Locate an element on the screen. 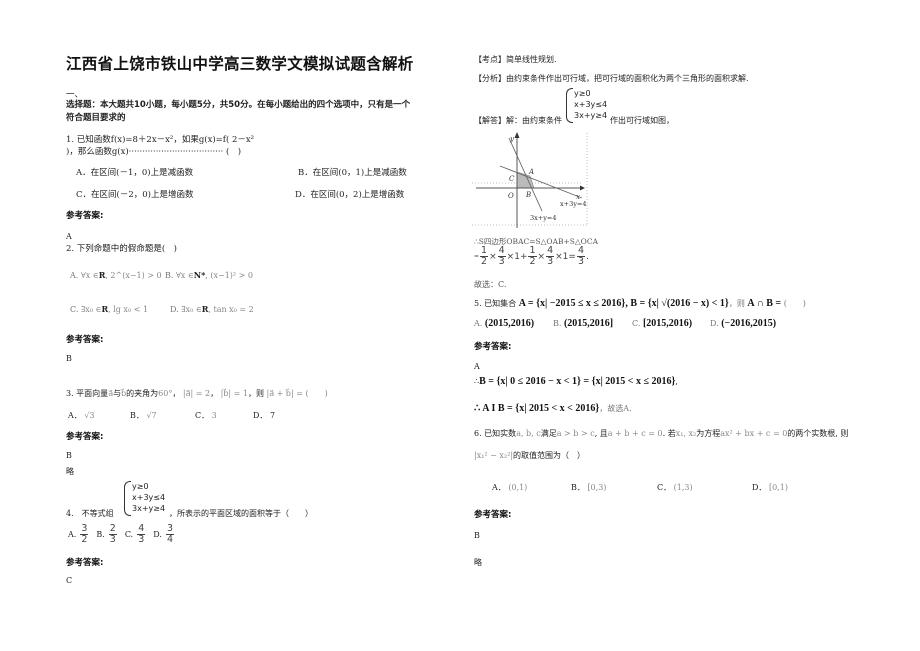 This screenshot has width=920, height=651. q6-text-4: 为方程 is located at coordinates (708, 433).